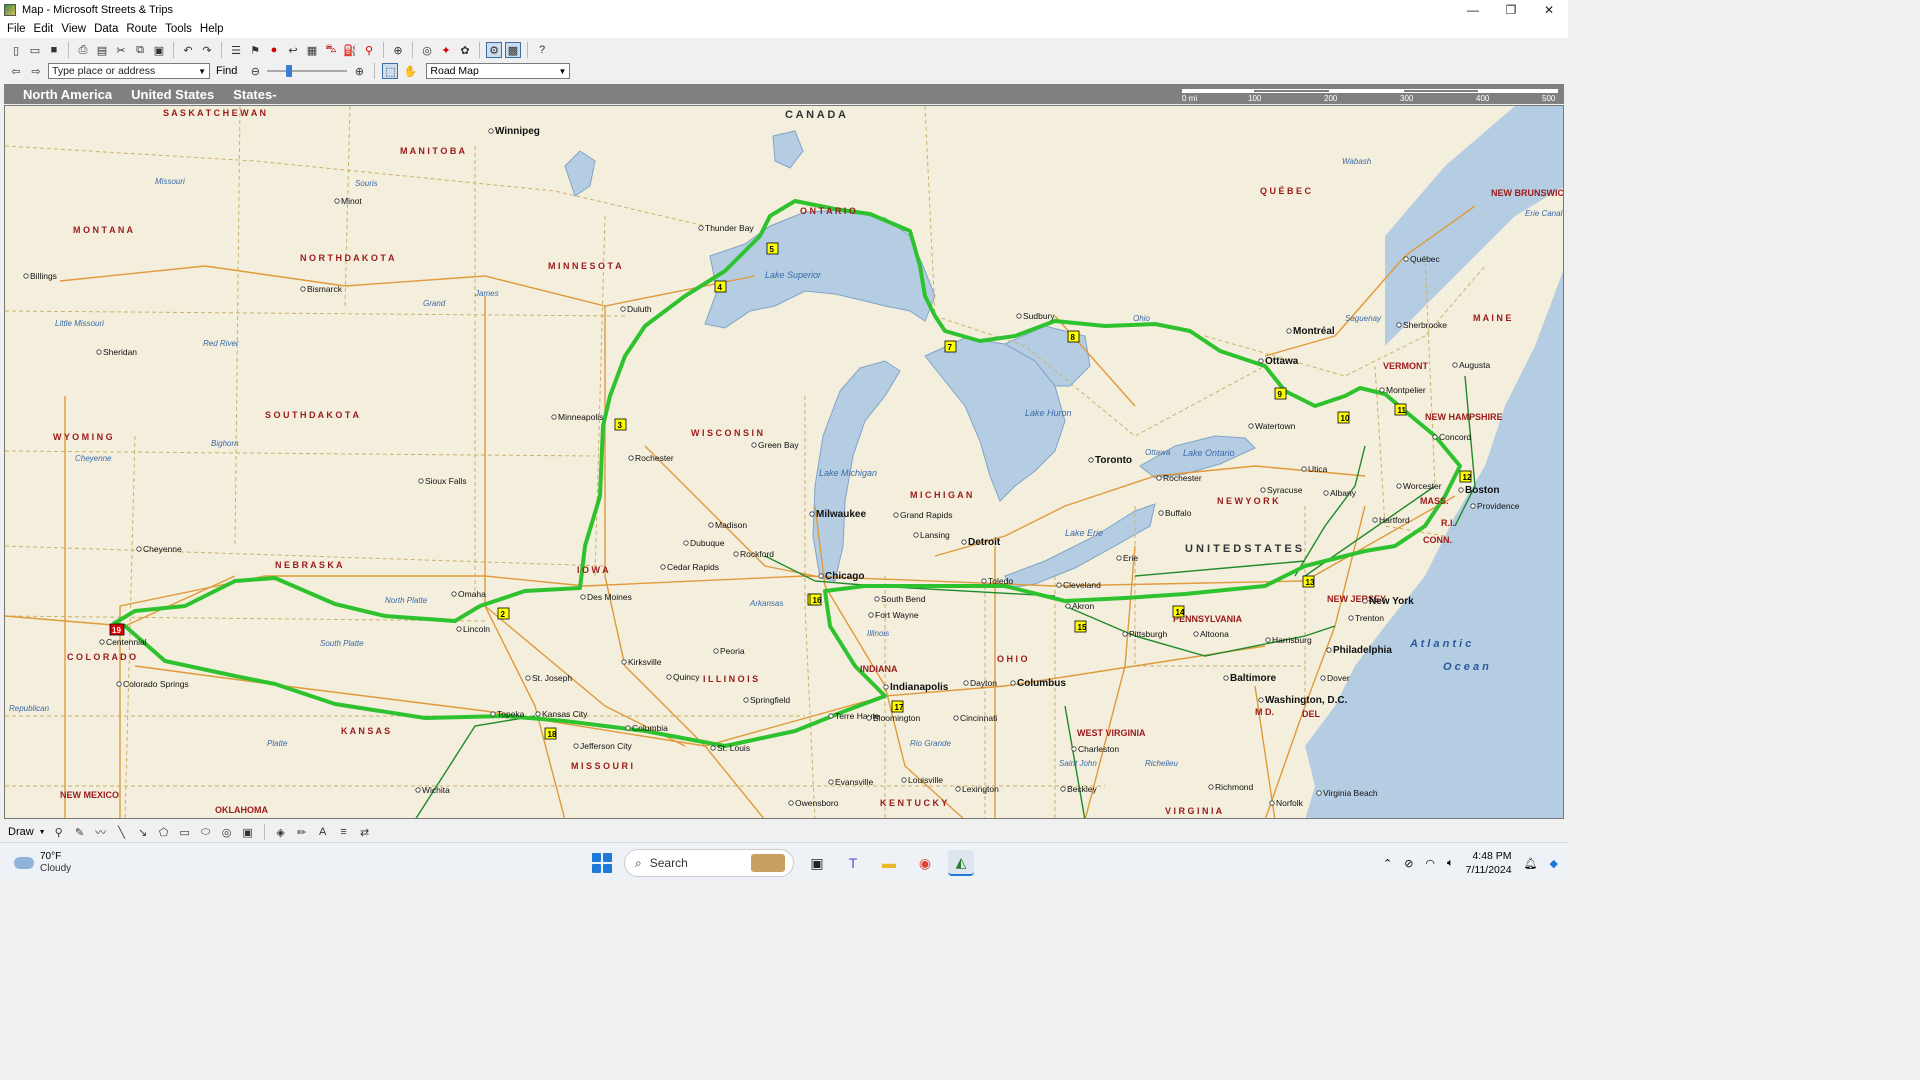 The height and width of the screenshot is (1080, 1920). Describe the element at coordinates (122, 832) in the screenshot. I see `line-tool-icon: ╲` at that location.